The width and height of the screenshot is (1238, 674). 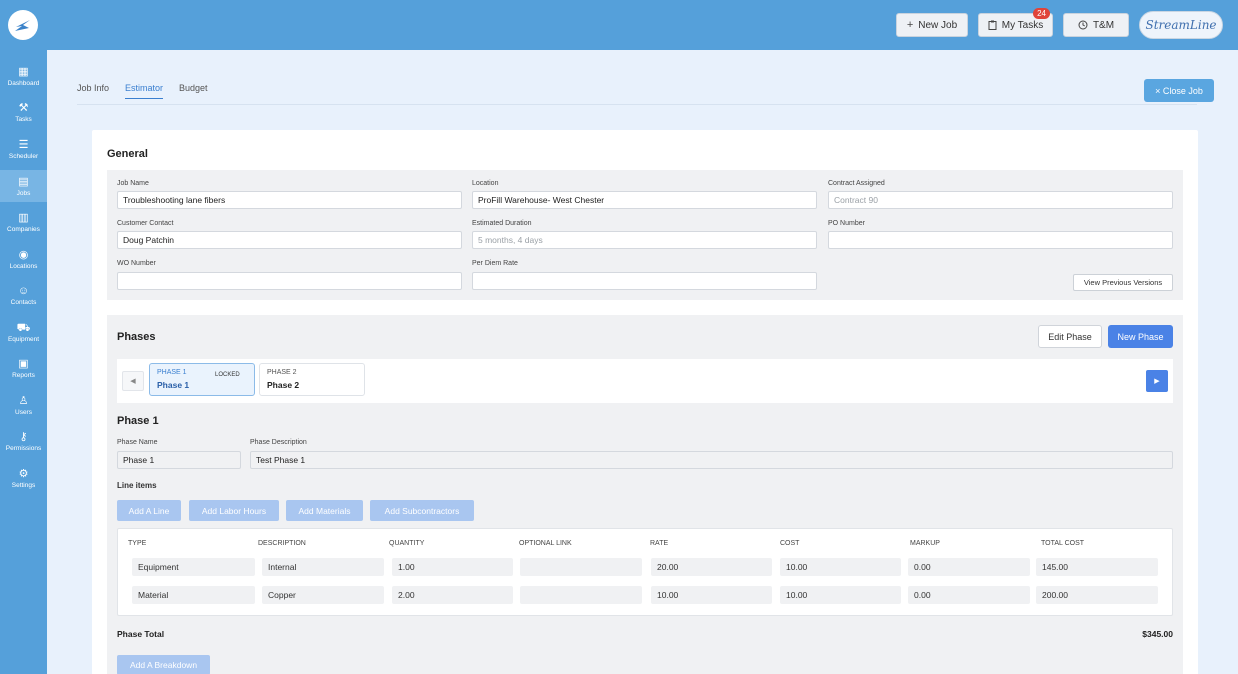 I want to click on plus-icon: +, so click(x=910, y=25).